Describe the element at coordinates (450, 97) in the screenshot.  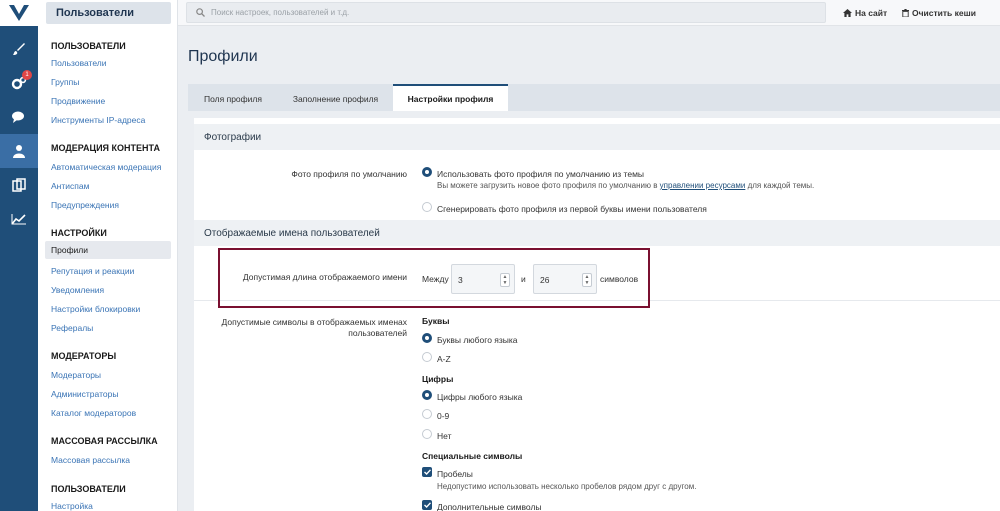
I see `tab-profile-settings: Настройки профиля` at that location.